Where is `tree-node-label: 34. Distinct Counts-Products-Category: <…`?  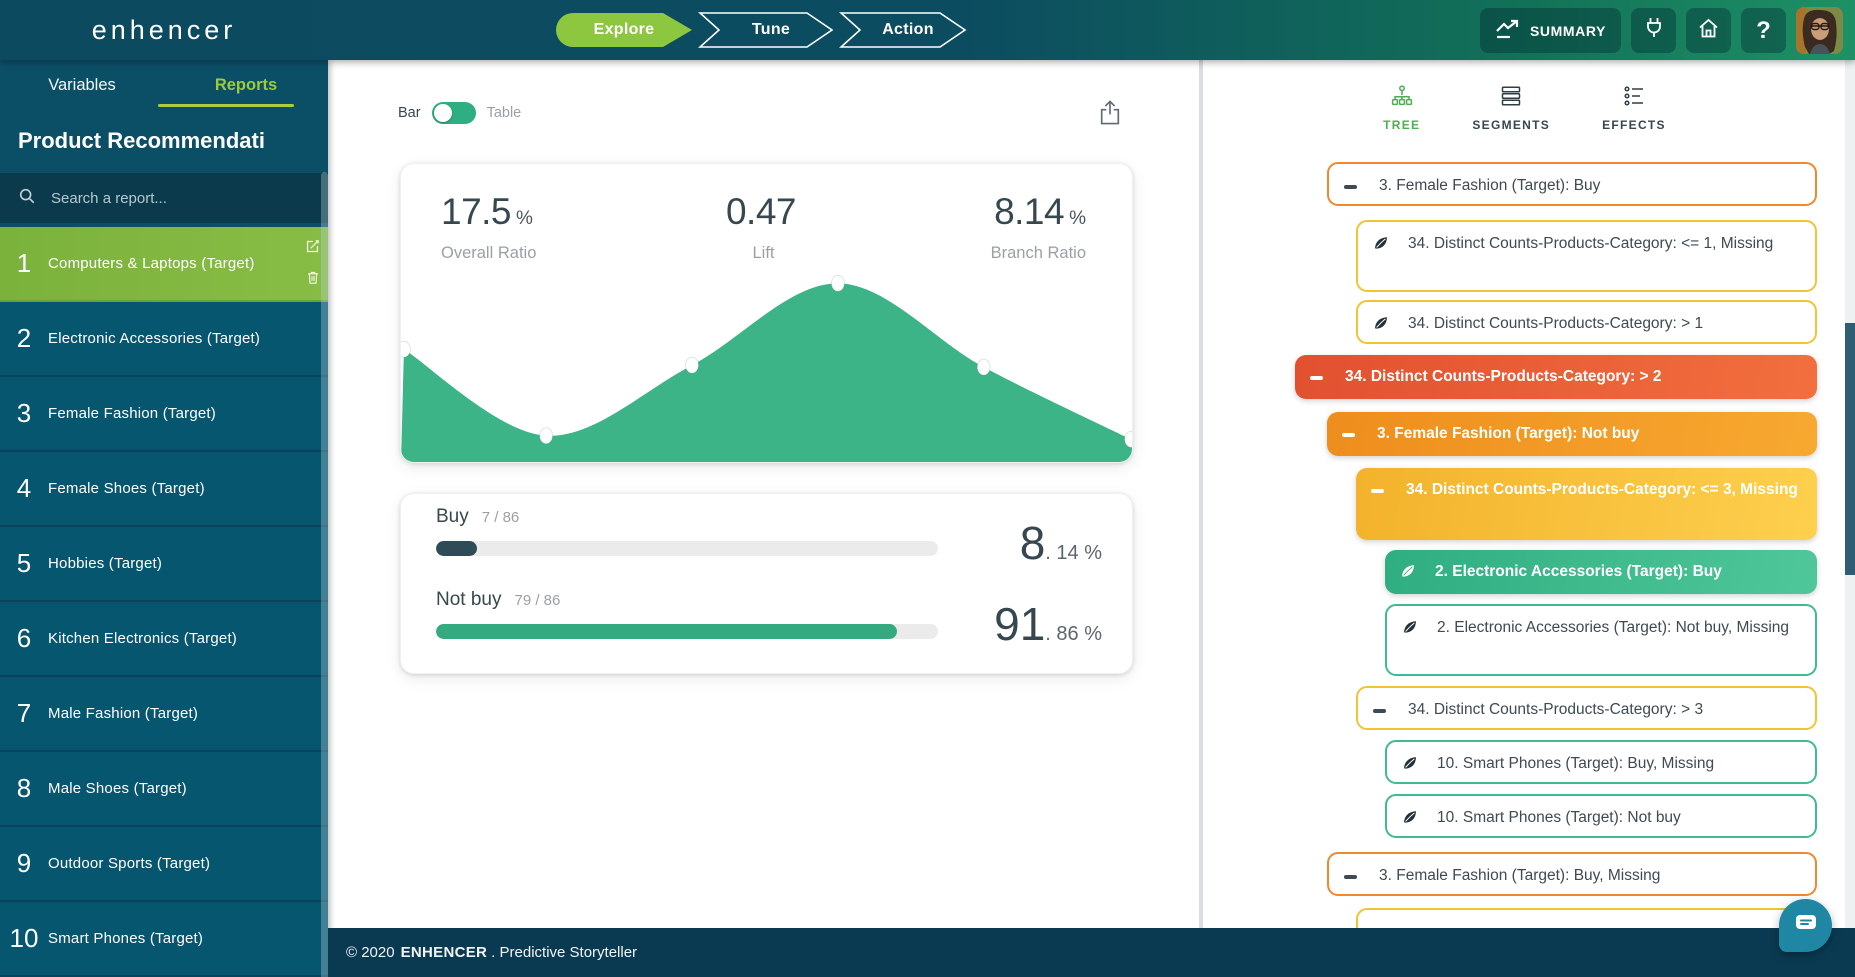
tree-node-label: 34. Distinct Counts-Products-Category: <… is located at coordinates (1591, 243).